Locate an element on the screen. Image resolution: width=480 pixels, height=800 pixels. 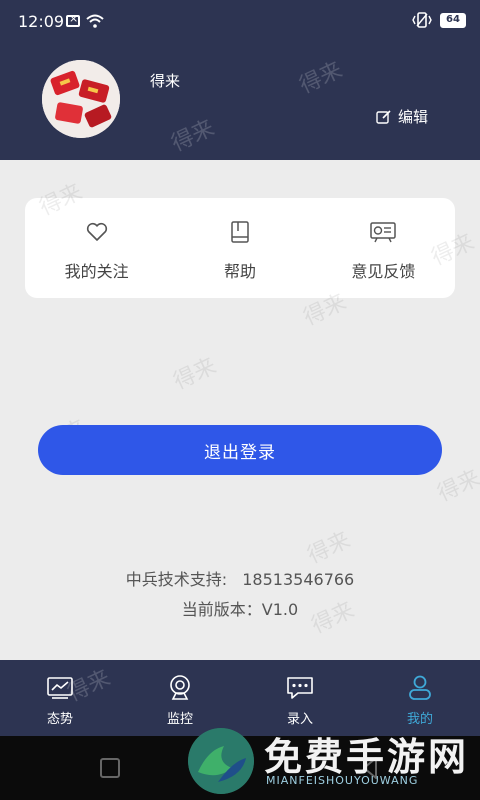
tab-situation: 态势 is located at coordinates (60, 698).